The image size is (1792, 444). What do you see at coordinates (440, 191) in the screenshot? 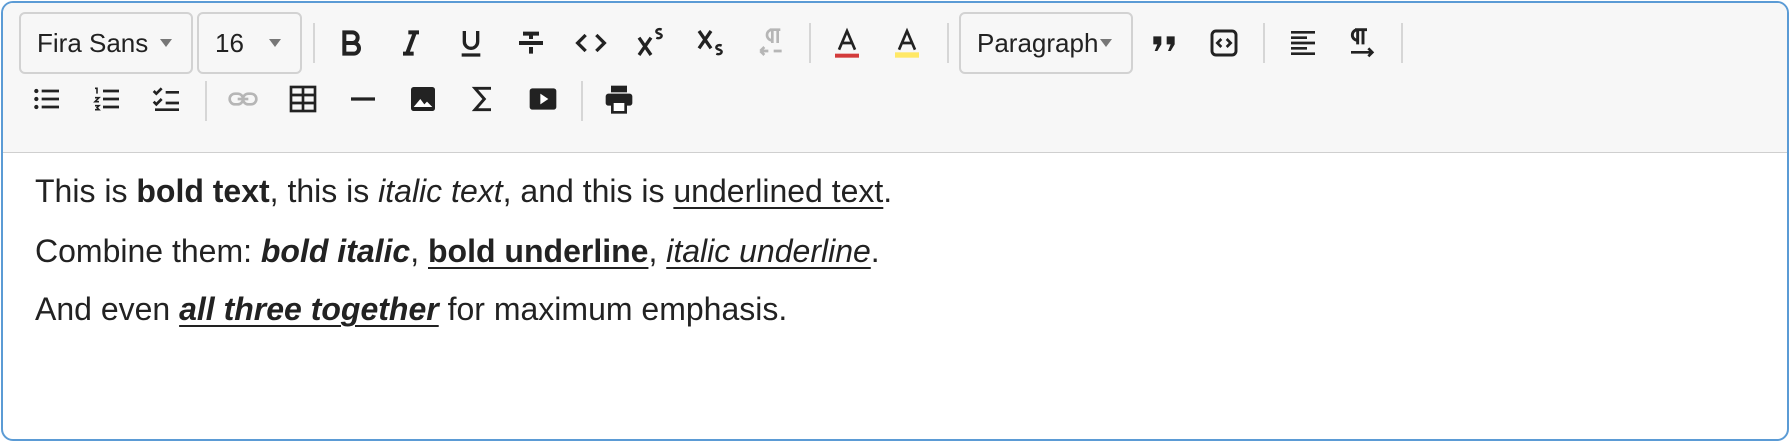
I see `italic-text: italic text` at bounding box center [440, 191].